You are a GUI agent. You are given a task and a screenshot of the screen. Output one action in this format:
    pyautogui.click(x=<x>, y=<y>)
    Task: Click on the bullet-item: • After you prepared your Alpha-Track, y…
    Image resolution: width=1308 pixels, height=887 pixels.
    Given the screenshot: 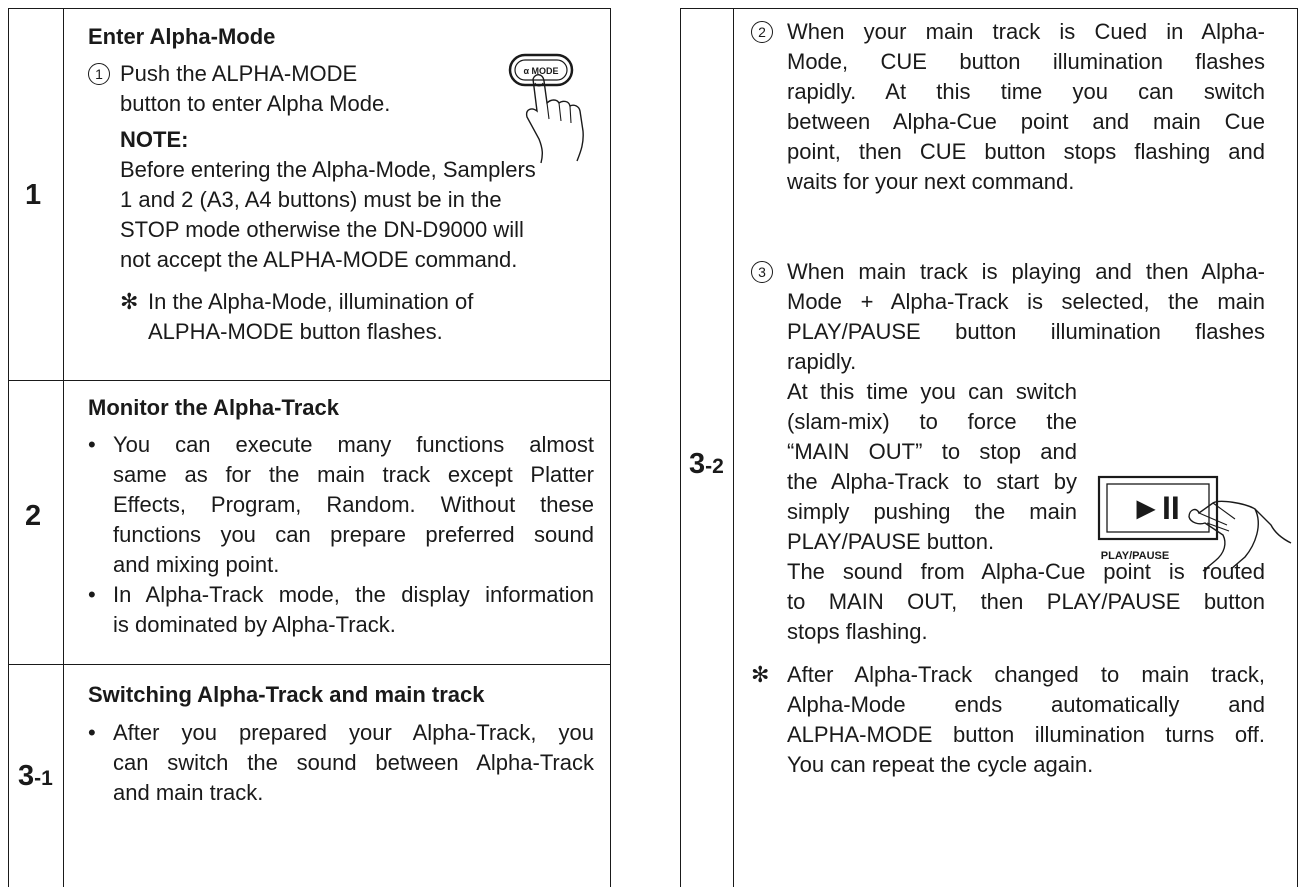 What is the action you would take?
    pyautogui.click(x=341, y=763)
    